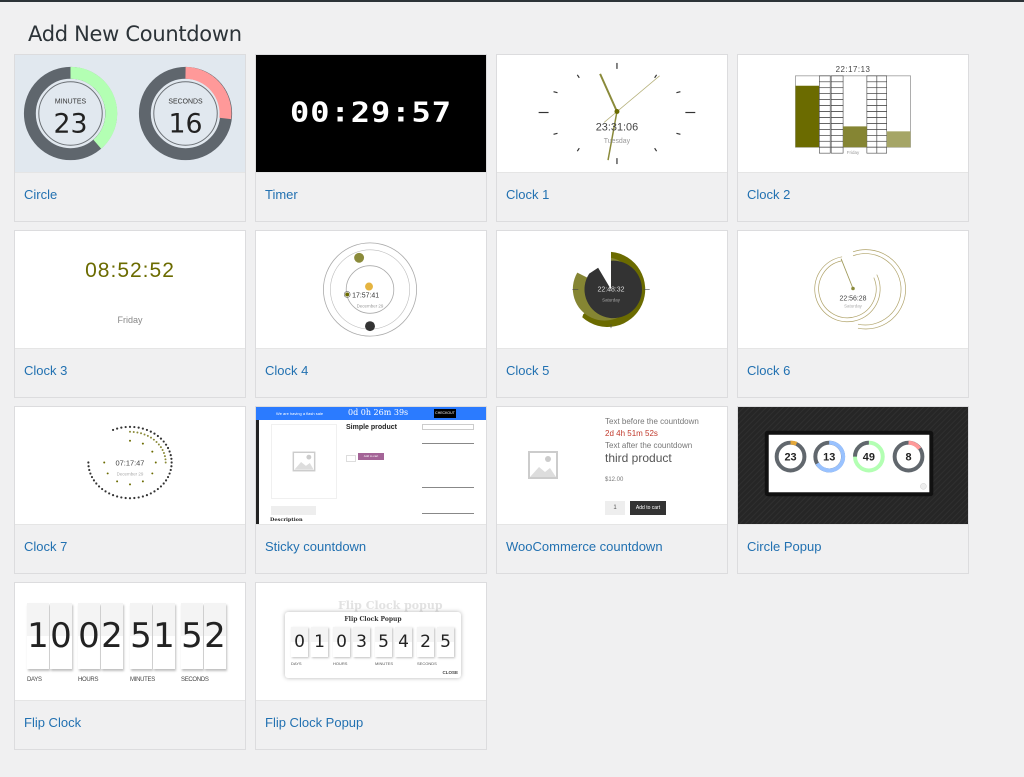 The height and width of the screenshot is (777, 1024). What do you see at coordinates (341, 642) in the screenshot?
I see `flip-popup-digit: 0` at bounding box center [341, 642].